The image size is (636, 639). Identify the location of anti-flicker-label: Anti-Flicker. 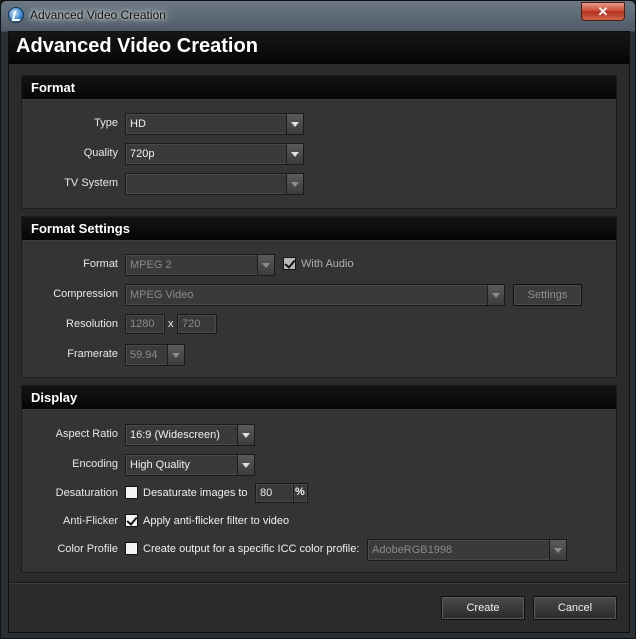
(90, 521).